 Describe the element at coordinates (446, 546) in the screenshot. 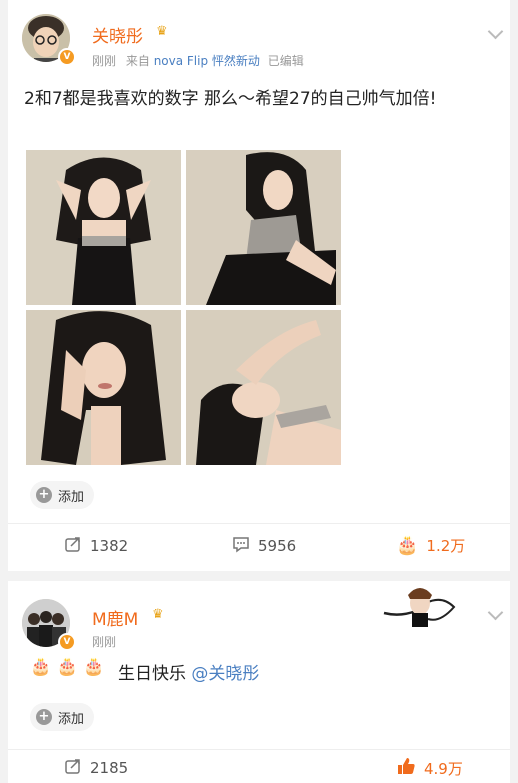

I see `like-count: 1.2万` at that location.